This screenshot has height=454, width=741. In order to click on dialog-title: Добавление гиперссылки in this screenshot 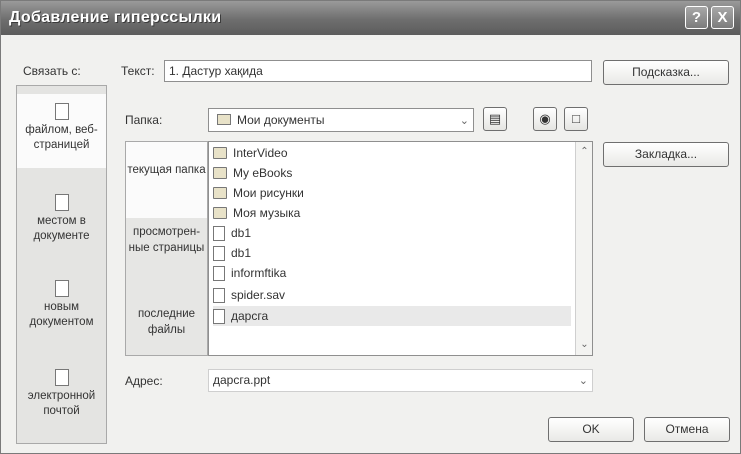, I will do `click(115, 17)`.